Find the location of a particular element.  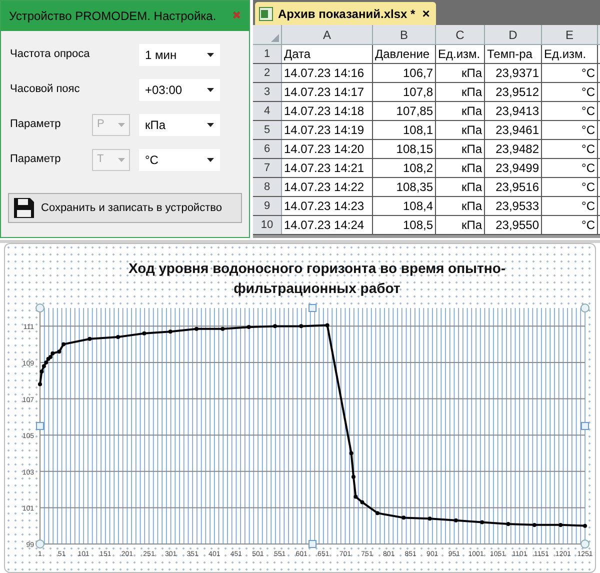

row-header: 8 is located at coordinates (267, 187).